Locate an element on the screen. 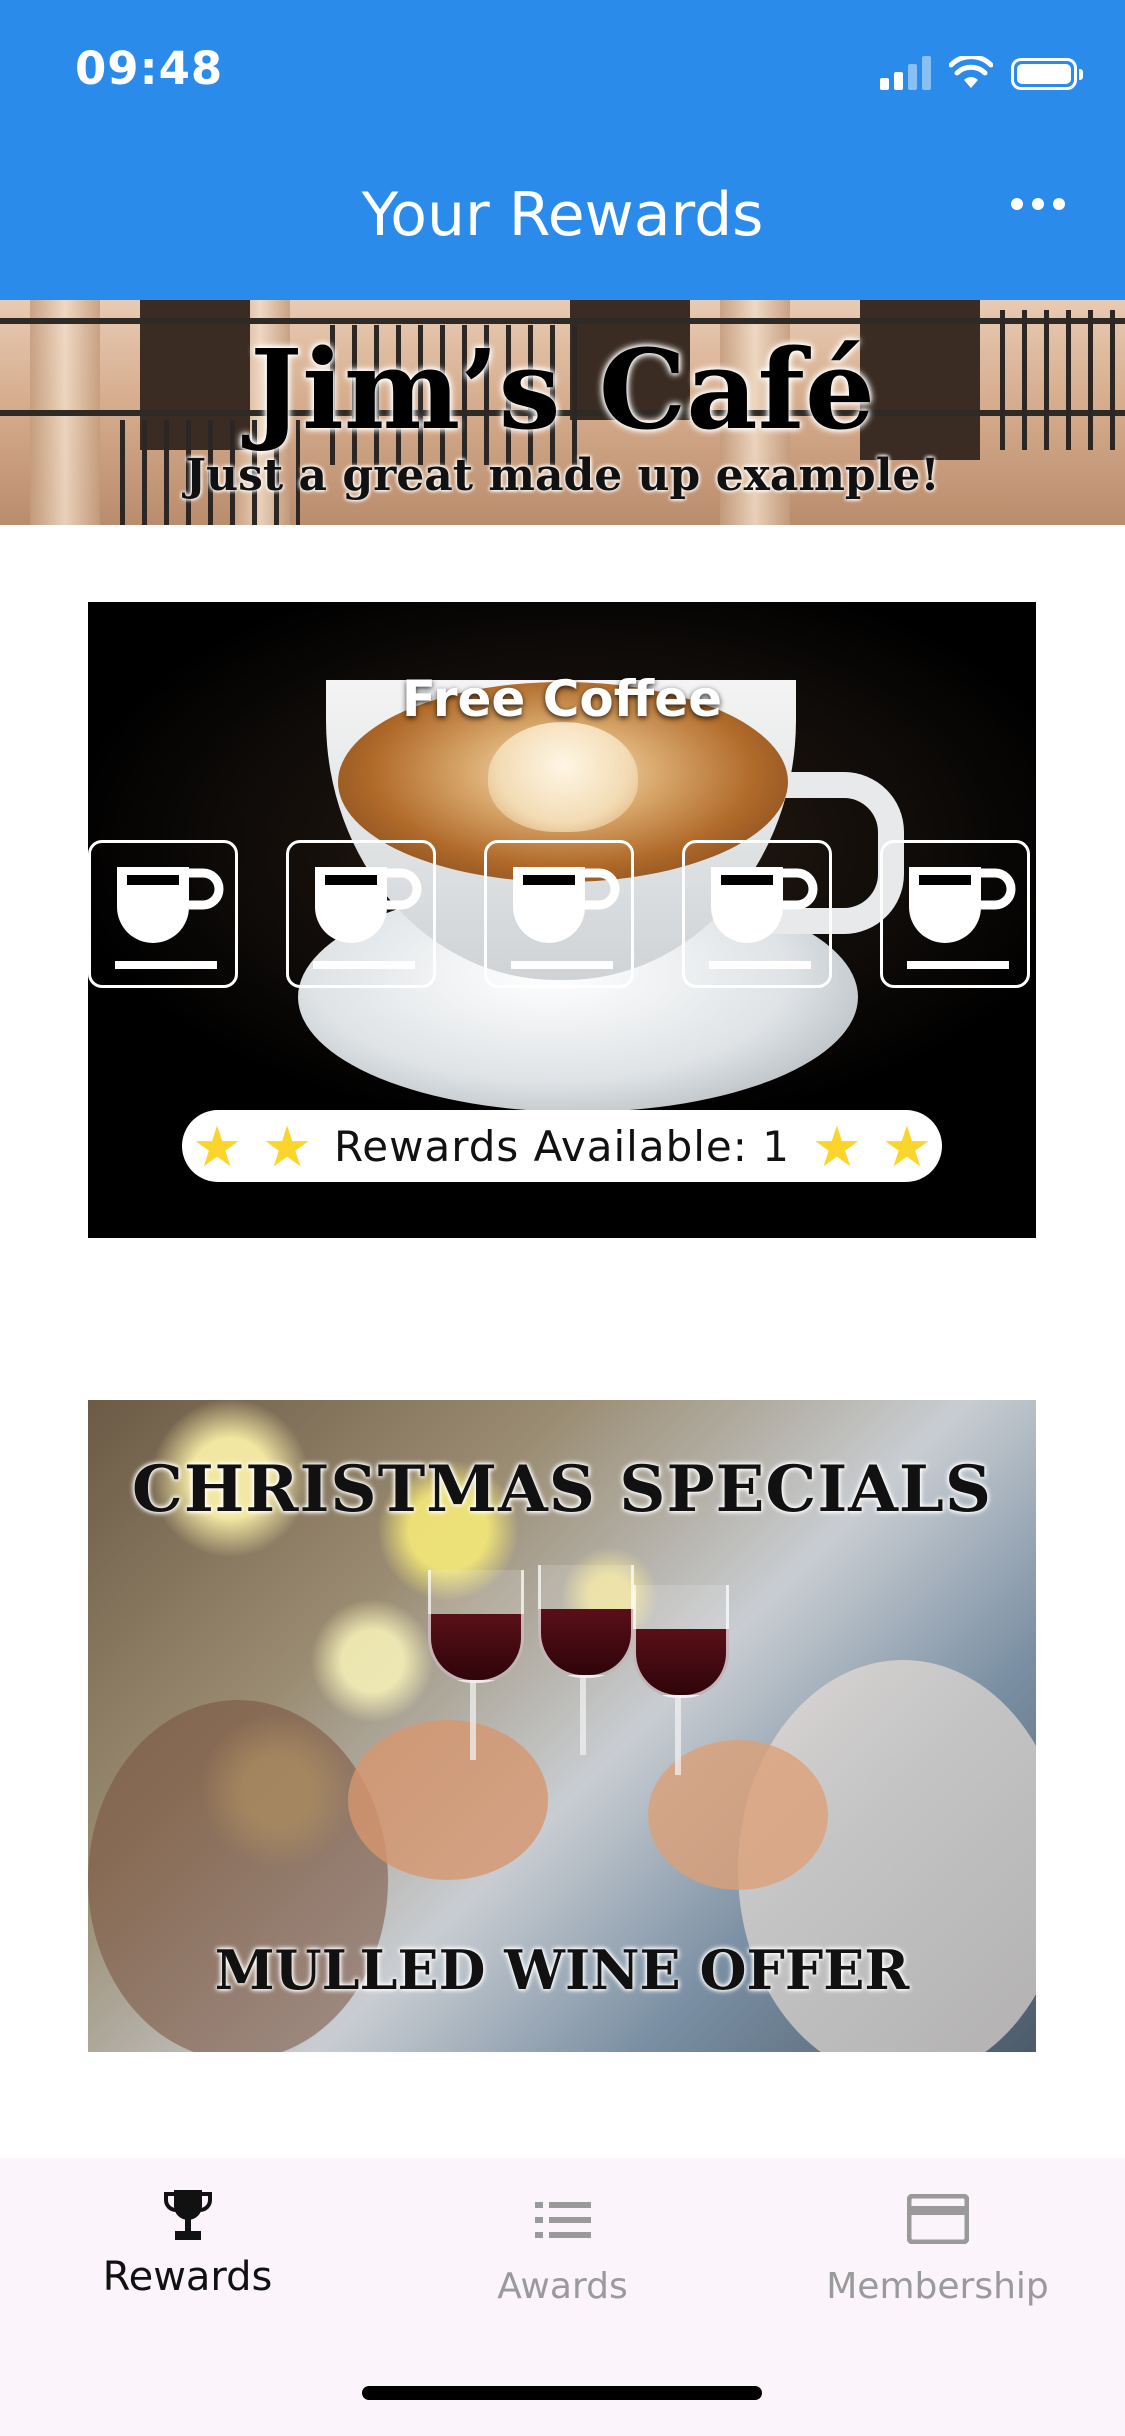  tab-label: Membership is located at coordinates (937, 2286).